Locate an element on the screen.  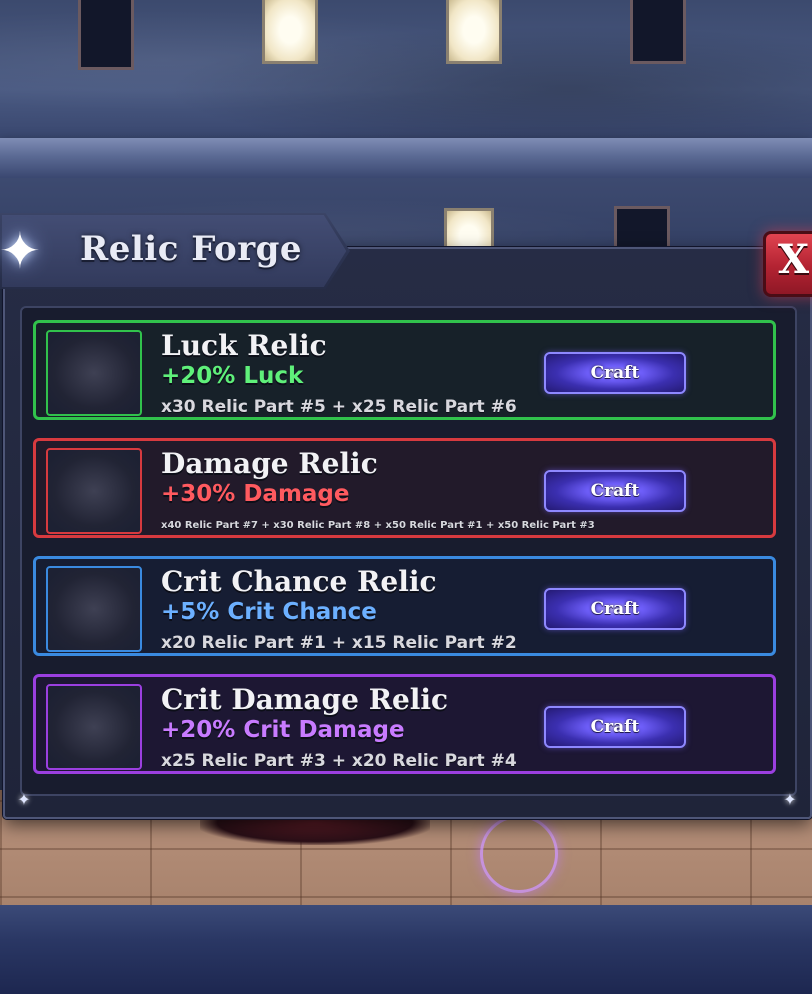
relic-cost: x20 Relic Part #1 + x15 Relic Part #2 is located at coordinates (339, 643).